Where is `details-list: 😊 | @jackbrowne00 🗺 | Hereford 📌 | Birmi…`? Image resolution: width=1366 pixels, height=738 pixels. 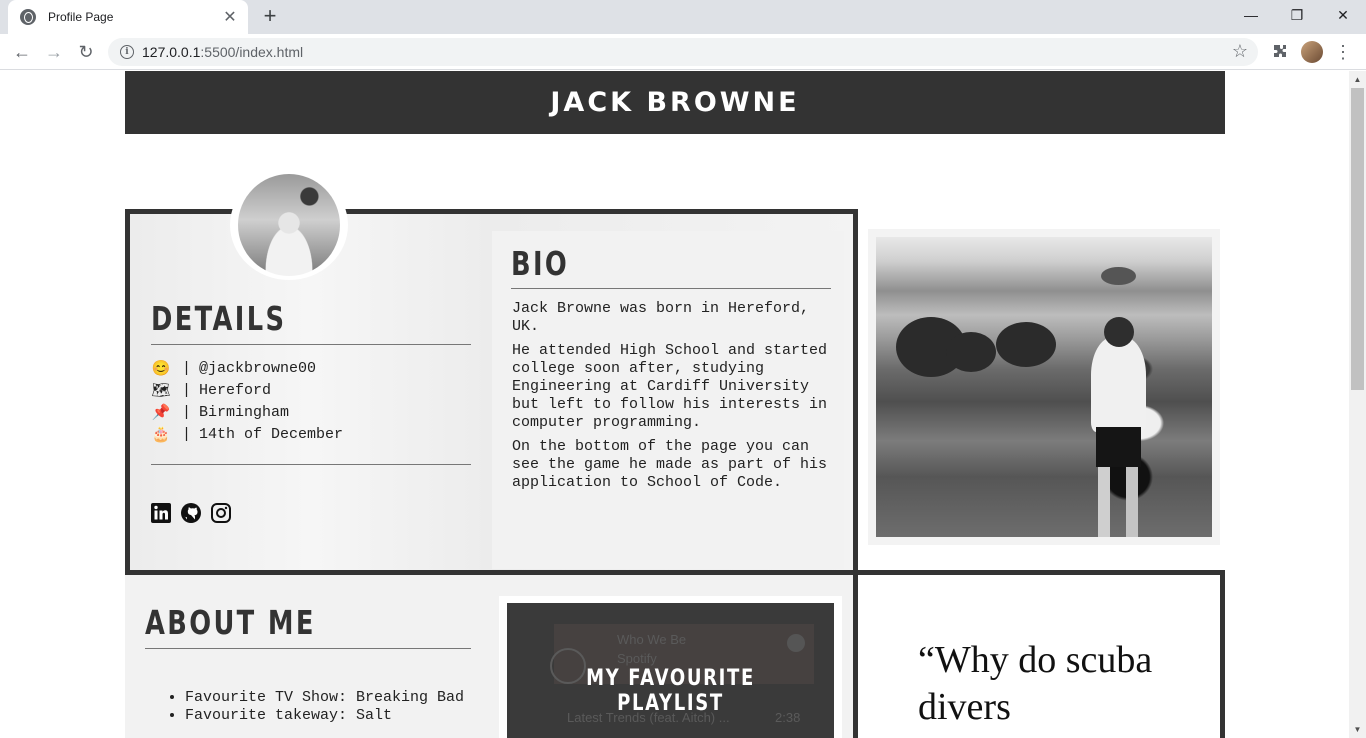
details-list: 😊 | @jackbrowne00 🗺 | Hereford 📌 | Birmi… is located at coordinates (247, 401).